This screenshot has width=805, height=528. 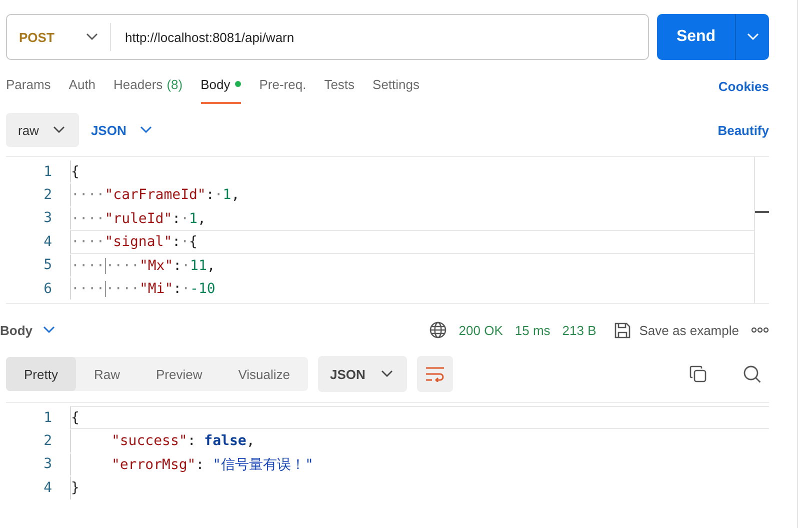 I want to click on tab: Params, so click(x=28, y=86).